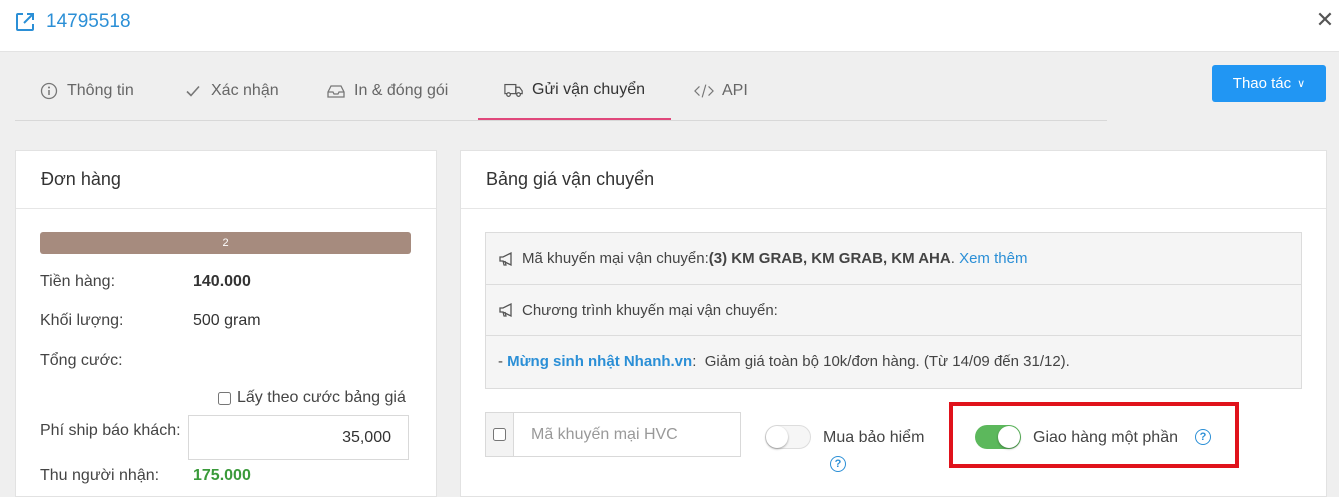 This screenshot has height=497, width=1339. I want to click on tab-label: Xác nhận, so click(245, 90).